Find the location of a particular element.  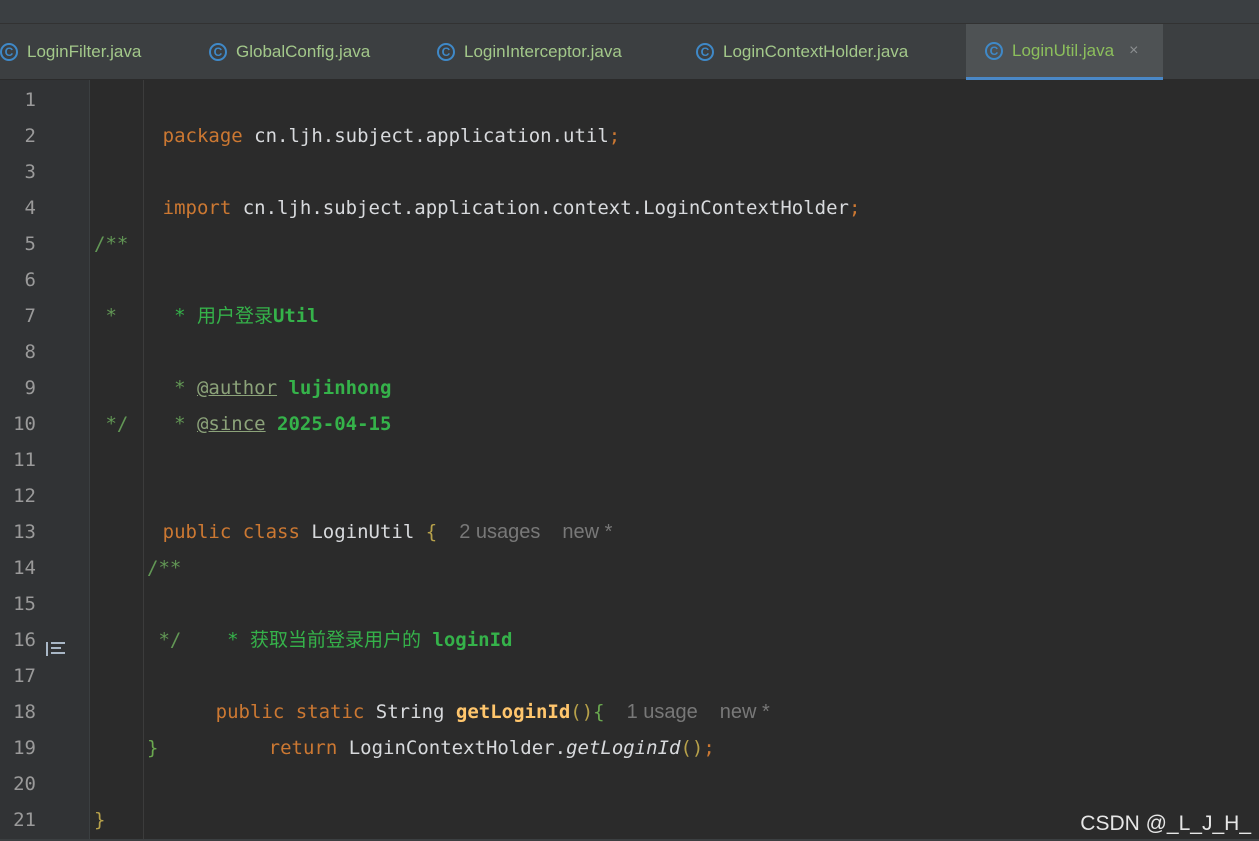

comment-prefix: * 用户登录 is located at coordinates (217, 316).